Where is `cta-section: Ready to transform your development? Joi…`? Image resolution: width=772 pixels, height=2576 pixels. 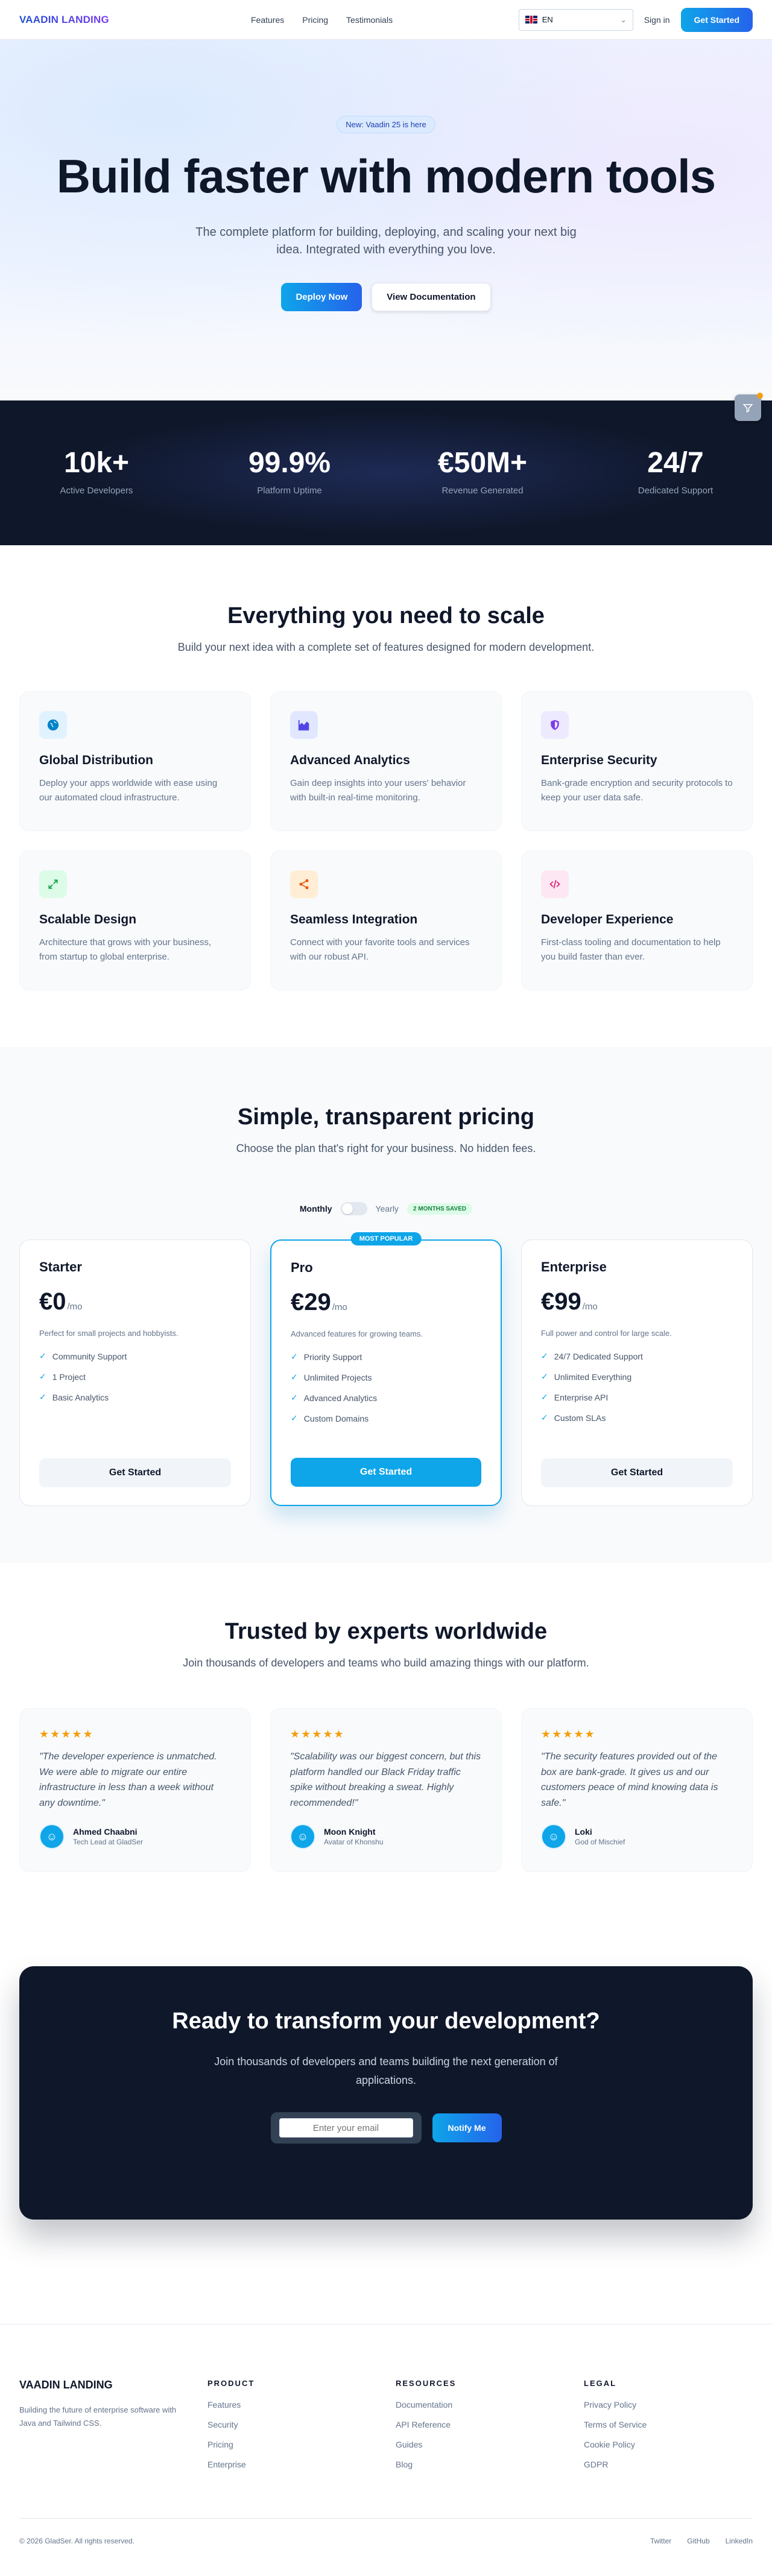 cta-section: Ready to transform your development? Joi… is located at coordinates (386, 2137).